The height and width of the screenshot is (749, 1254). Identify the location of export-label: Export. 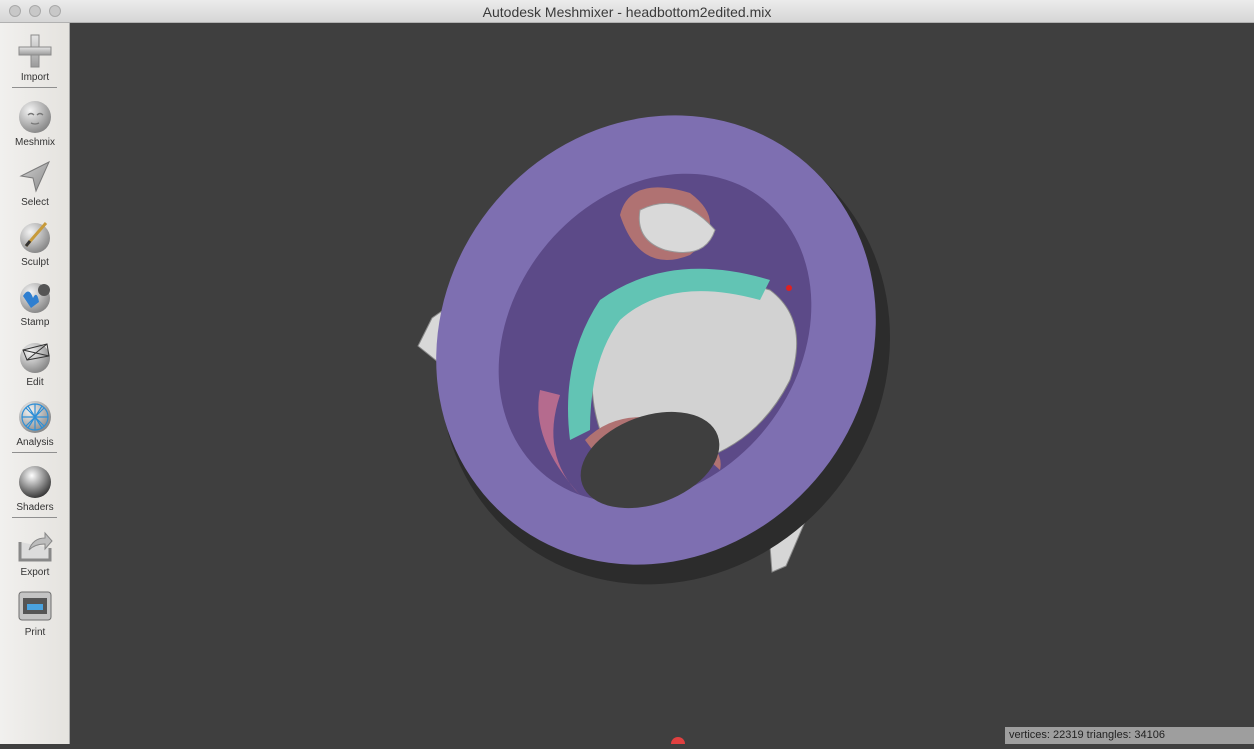
(35, 572).